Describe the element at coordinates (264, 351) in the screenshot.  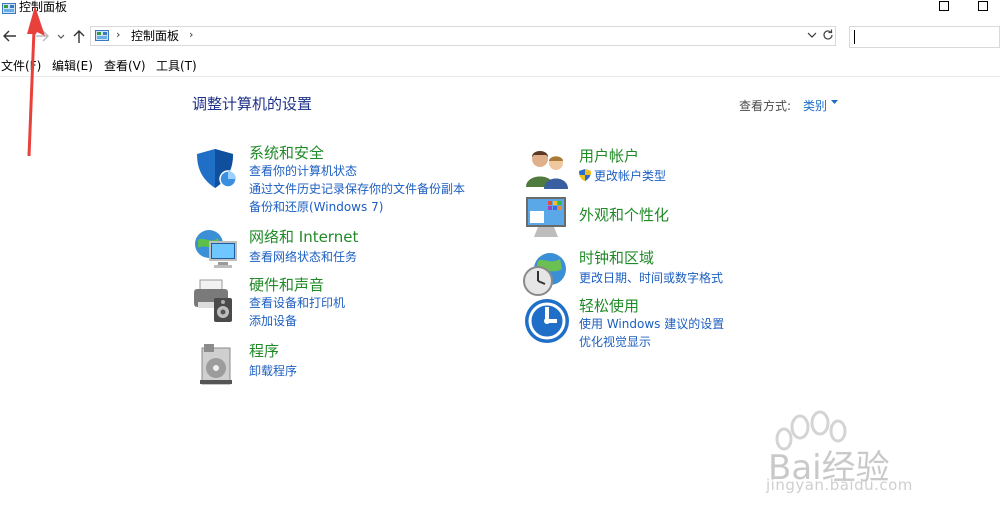
I see `category-programs: 程序` at that location.